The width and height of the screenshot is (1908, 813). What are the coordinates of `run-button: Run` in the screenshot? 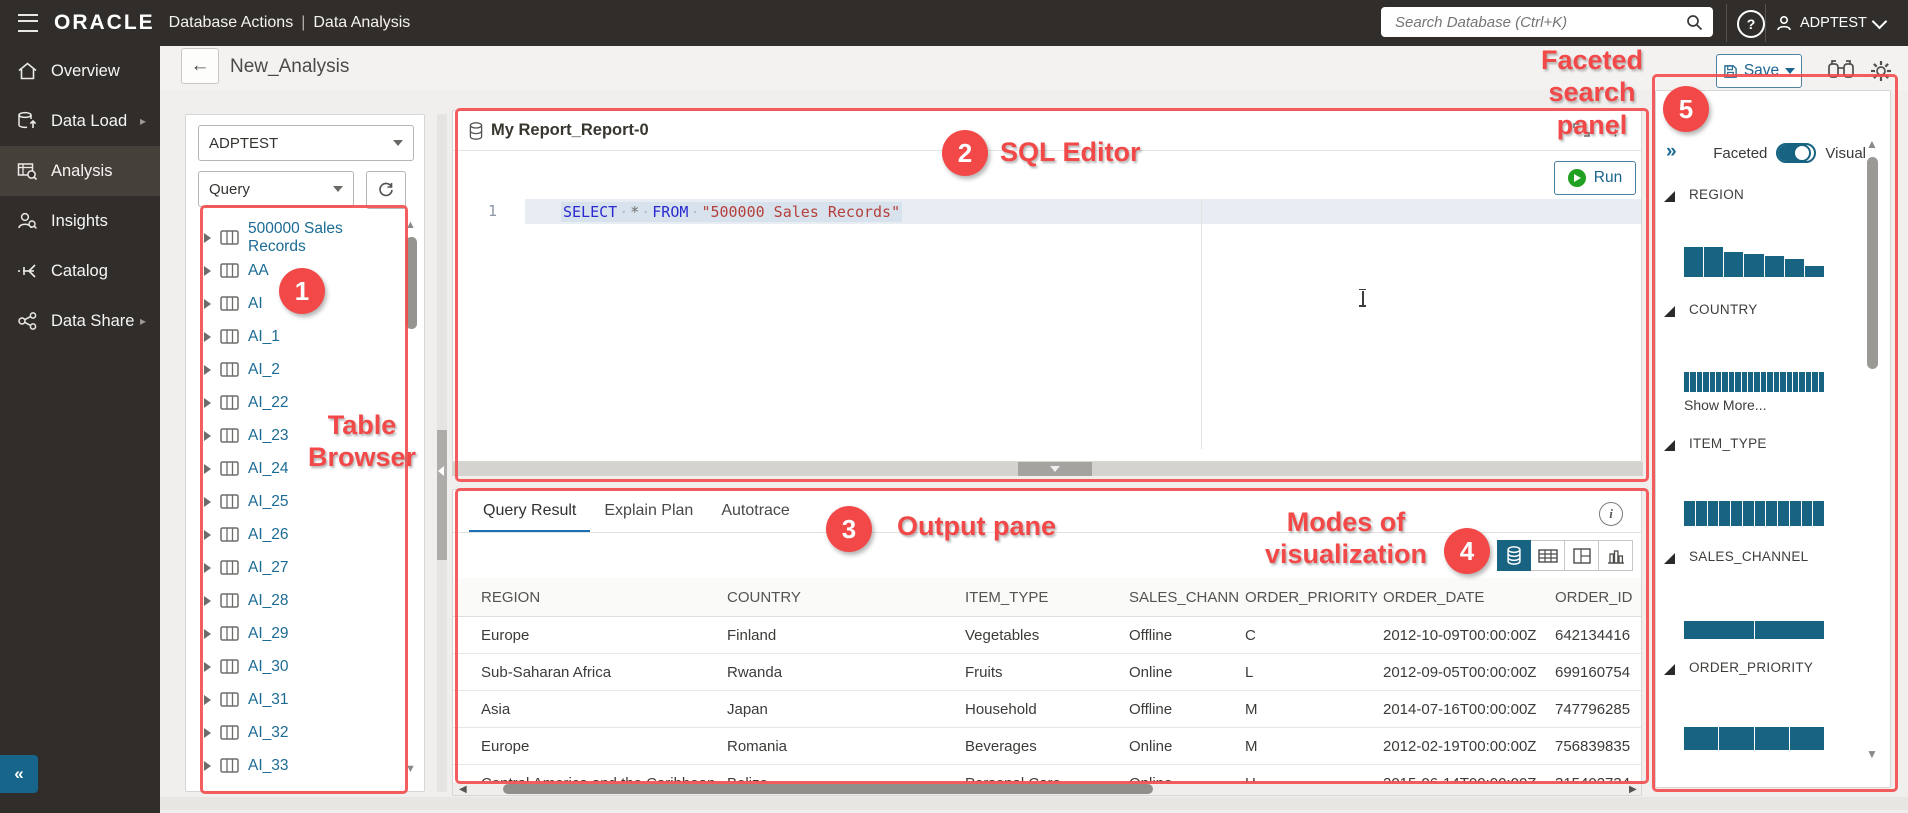 It's located at (1595, 178).